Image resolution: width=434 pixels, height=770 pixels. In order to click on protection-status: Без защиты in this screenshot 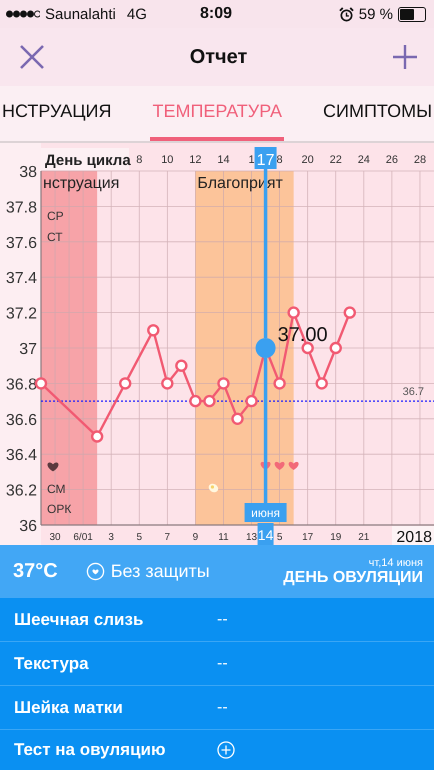, I will do `click(160, 571)`.